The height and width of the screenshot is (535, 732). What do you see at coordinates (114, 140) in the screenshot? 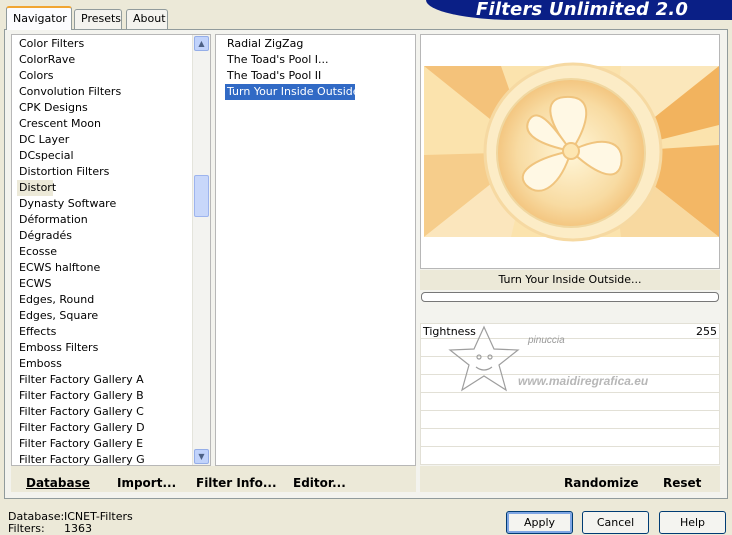
I see `category-item: DC Layer` at bounding box center [114, 140].